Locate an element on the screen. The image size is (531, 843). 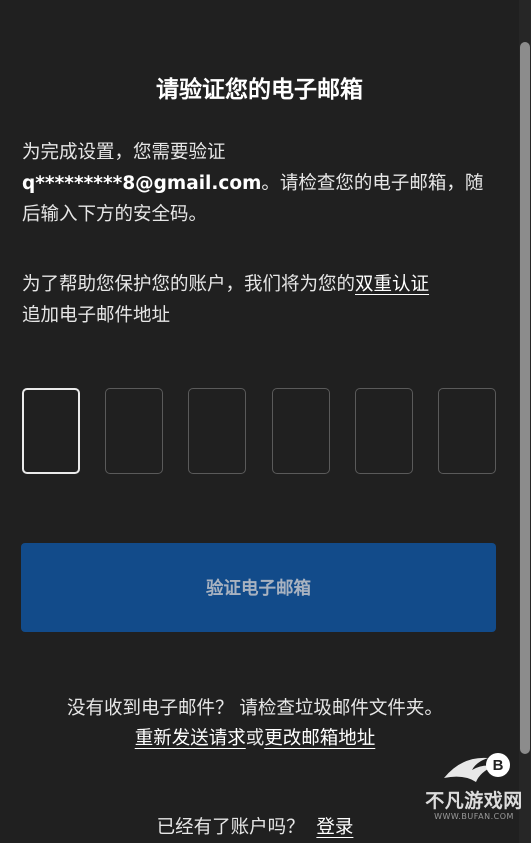
page-title: 请验证您的电子邮箱 is located at coordinates (259, 90).